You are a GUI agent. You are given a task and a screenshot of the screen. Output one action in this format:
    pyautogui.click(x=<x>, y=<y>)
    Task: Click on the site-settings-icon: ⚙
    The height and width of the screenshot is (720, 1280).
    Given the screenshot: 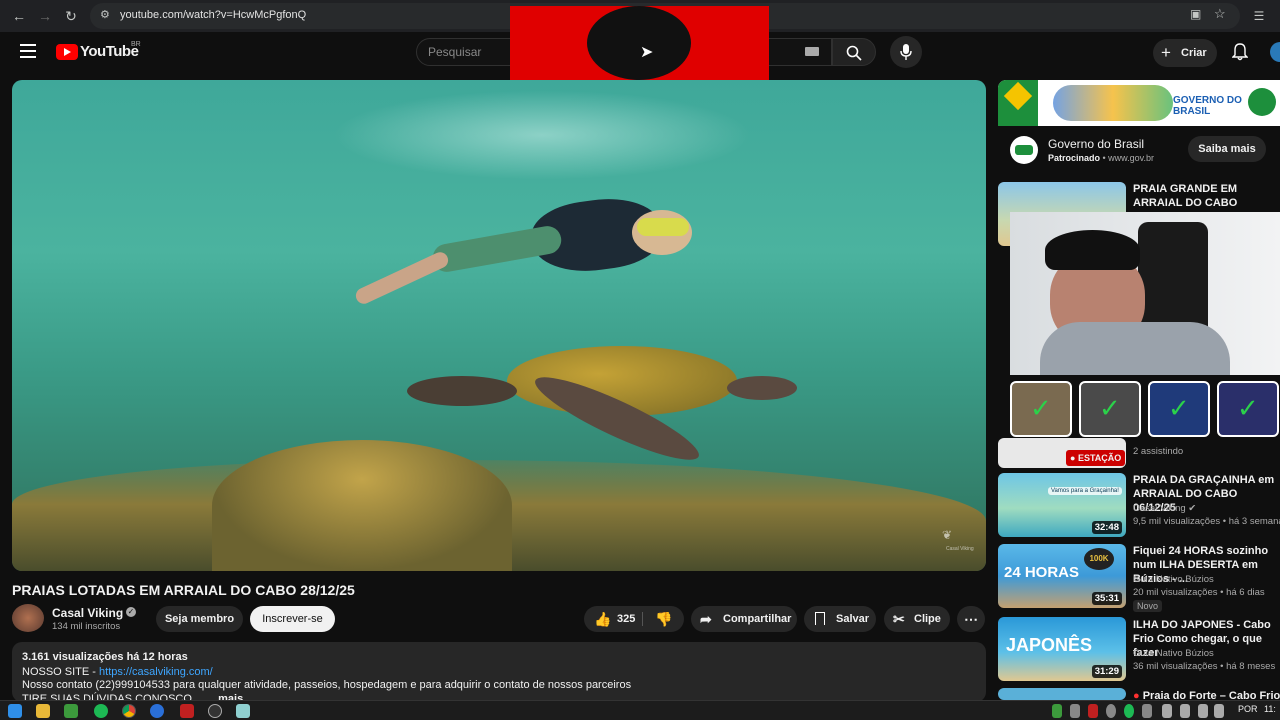 What is the action you would take?
    pyautogui.click(x=105, y=14)
    